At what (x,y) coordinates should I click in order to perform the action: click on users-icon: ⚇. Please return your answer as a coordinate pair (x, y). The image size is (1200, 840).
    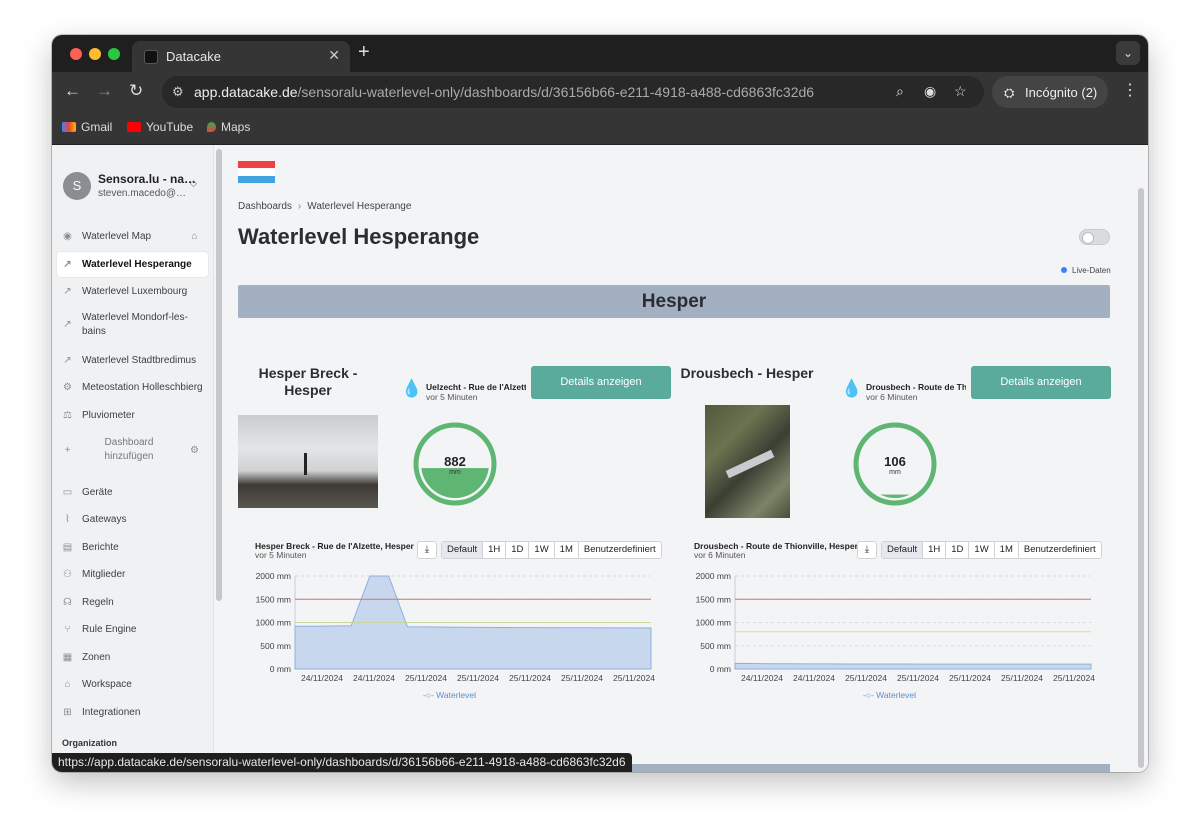
    Looking at the image, I should click on (67, 574).